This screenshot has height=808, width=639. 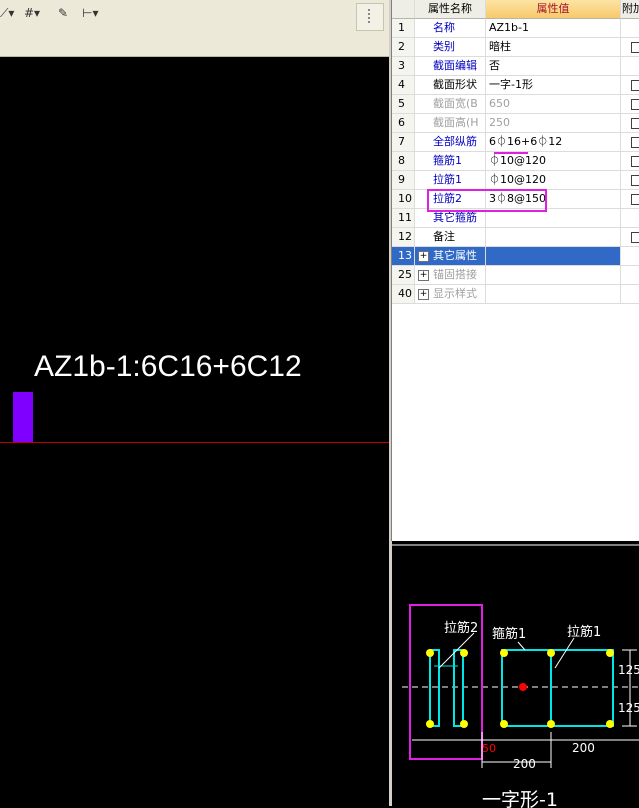 What do you see at coordinates (403, 28) in the screenshot?
I see `row-number: 1` at bounding box center [403, 28].